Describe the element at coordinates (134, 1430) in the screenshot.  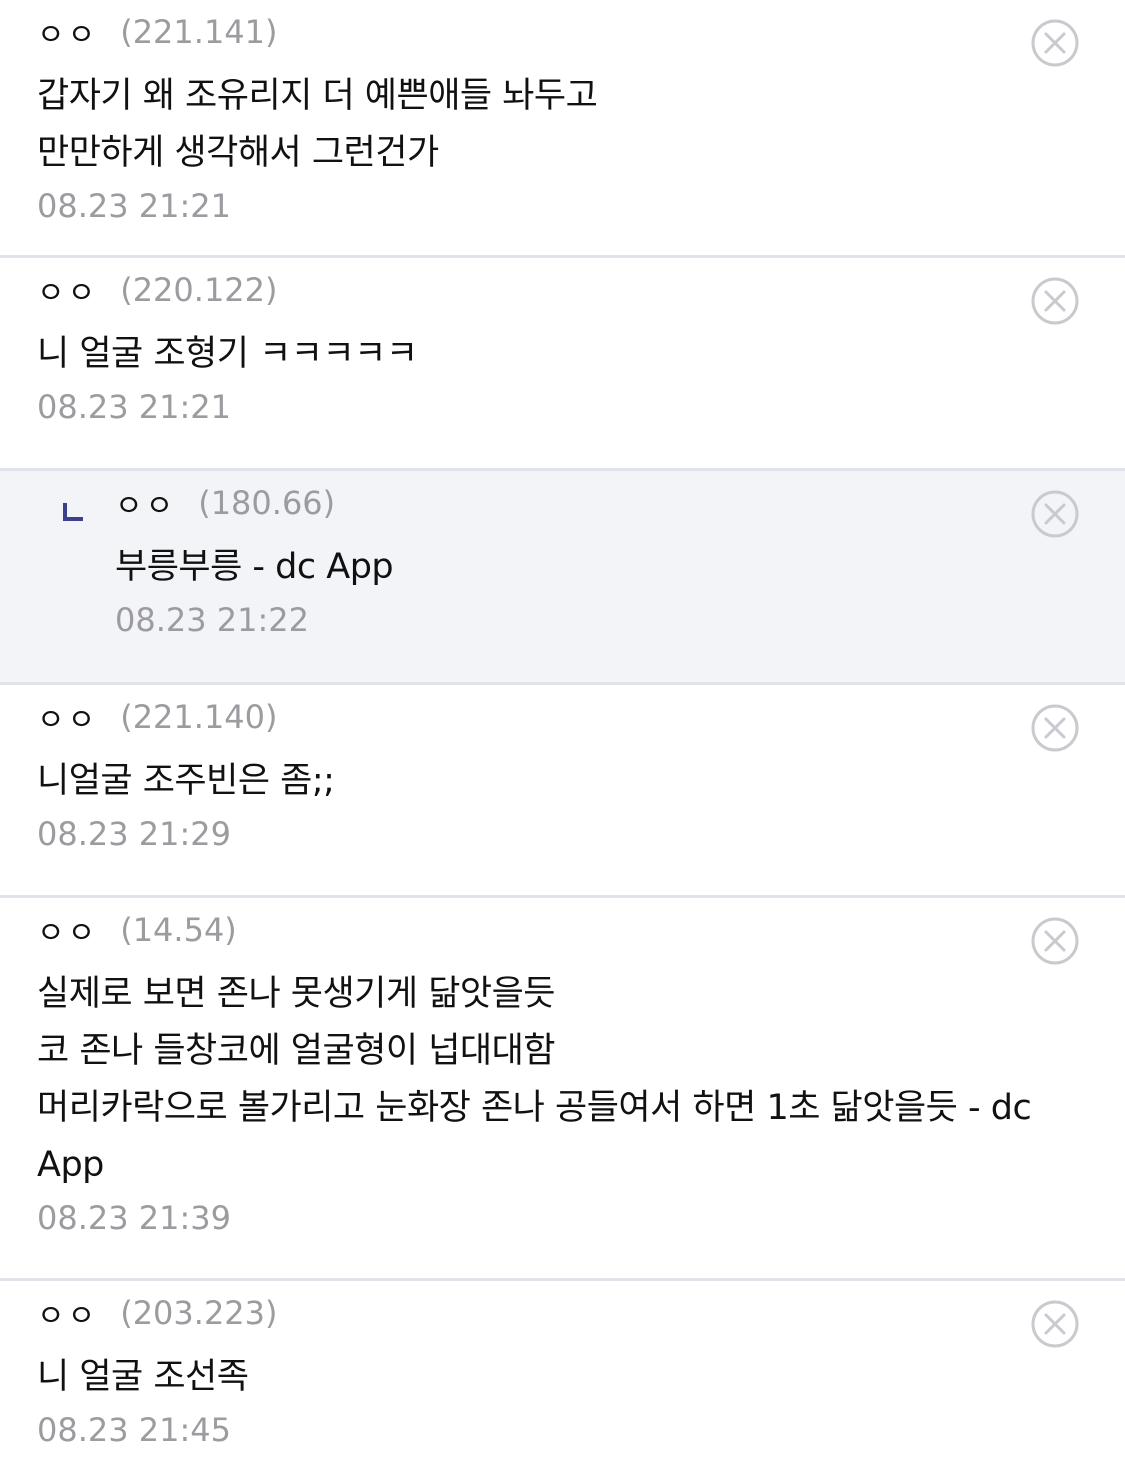
I see `comment-date: 08.23 21:45` at that location.